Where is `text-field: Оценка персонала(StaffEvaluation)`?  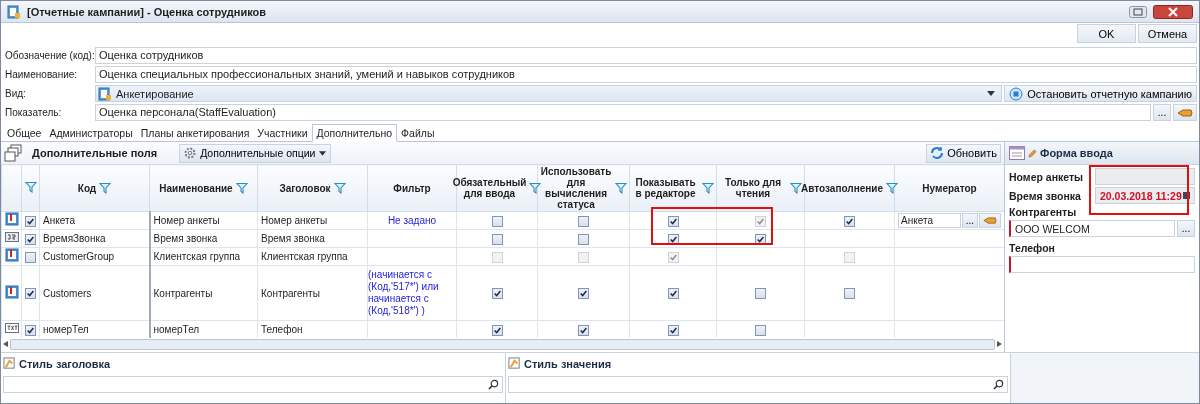
text-field: Оценка персонала(StaffEvaluation) is located at coordinates (623, 112).